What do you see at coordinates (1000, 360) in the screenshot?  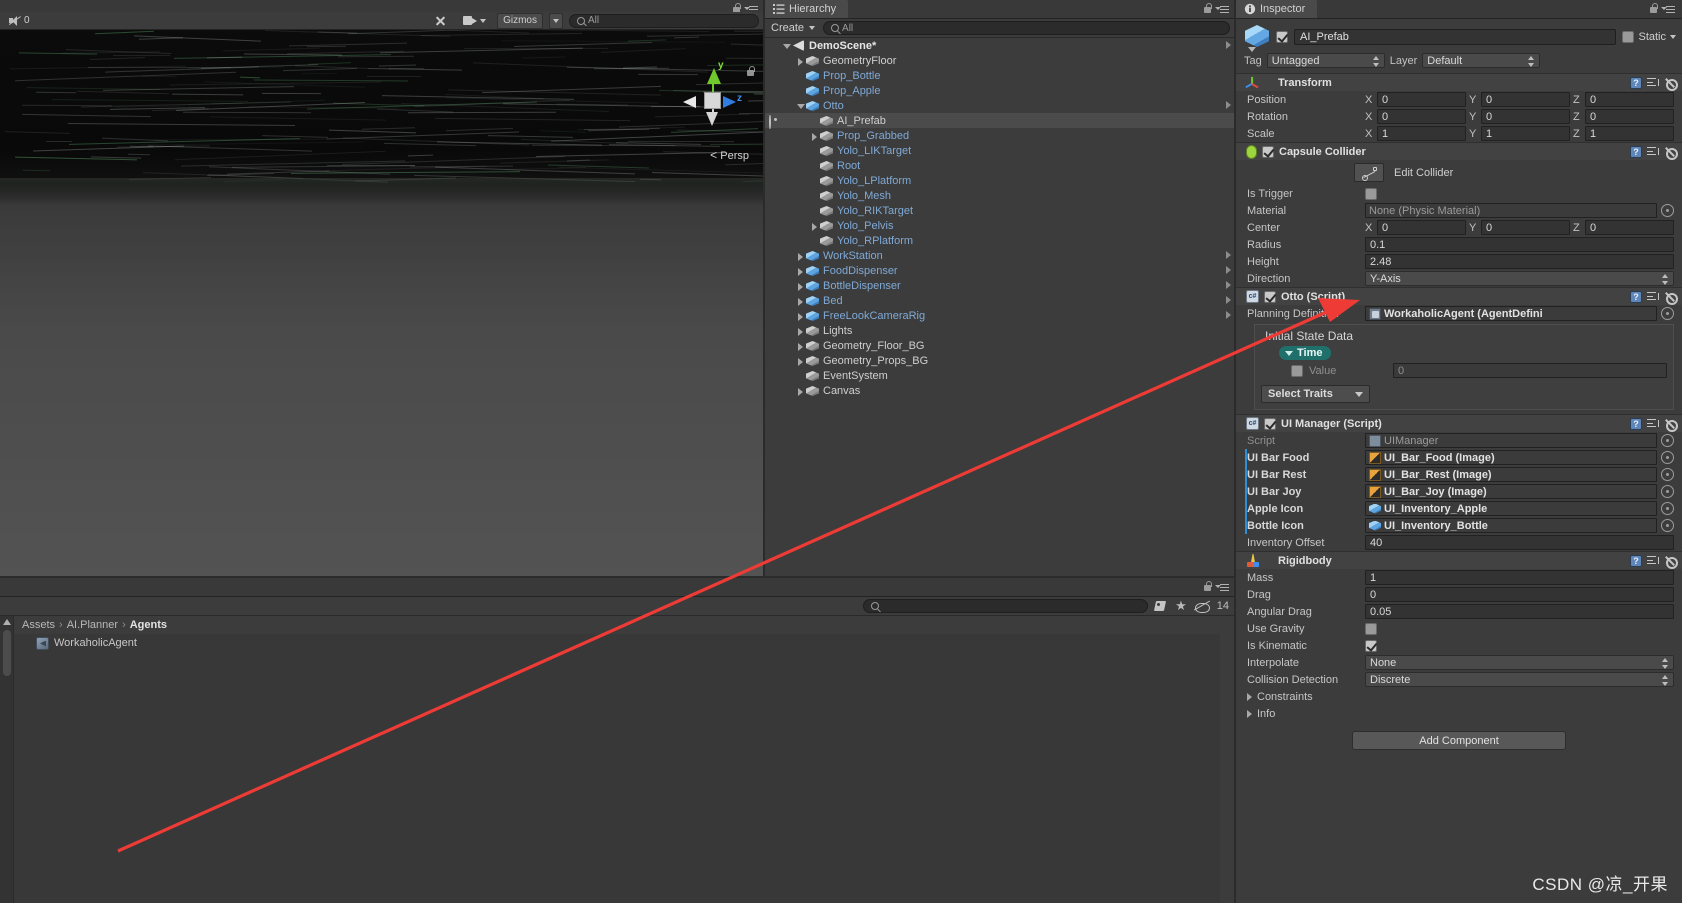 I see `hierarchy-item-geometry-props-bg: Geometry_Props_BG` at bounding box center [1000, 360].